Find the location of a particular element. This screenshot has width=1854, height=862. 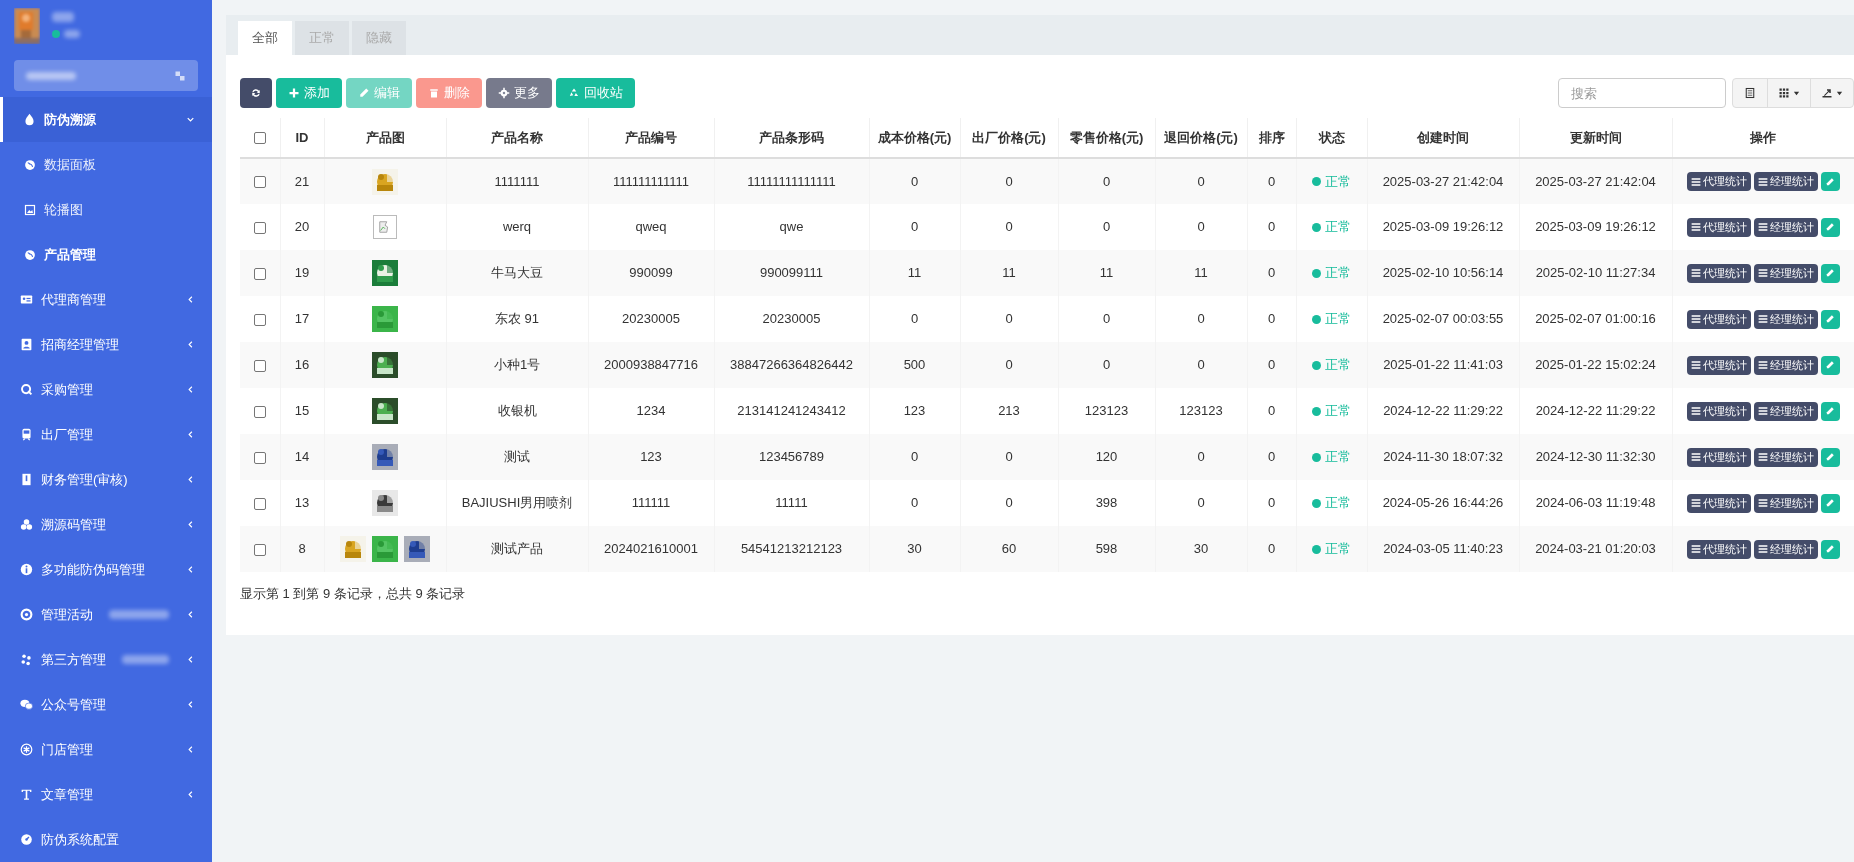

table-cell: 598 is located at coordinates (1106, 549).